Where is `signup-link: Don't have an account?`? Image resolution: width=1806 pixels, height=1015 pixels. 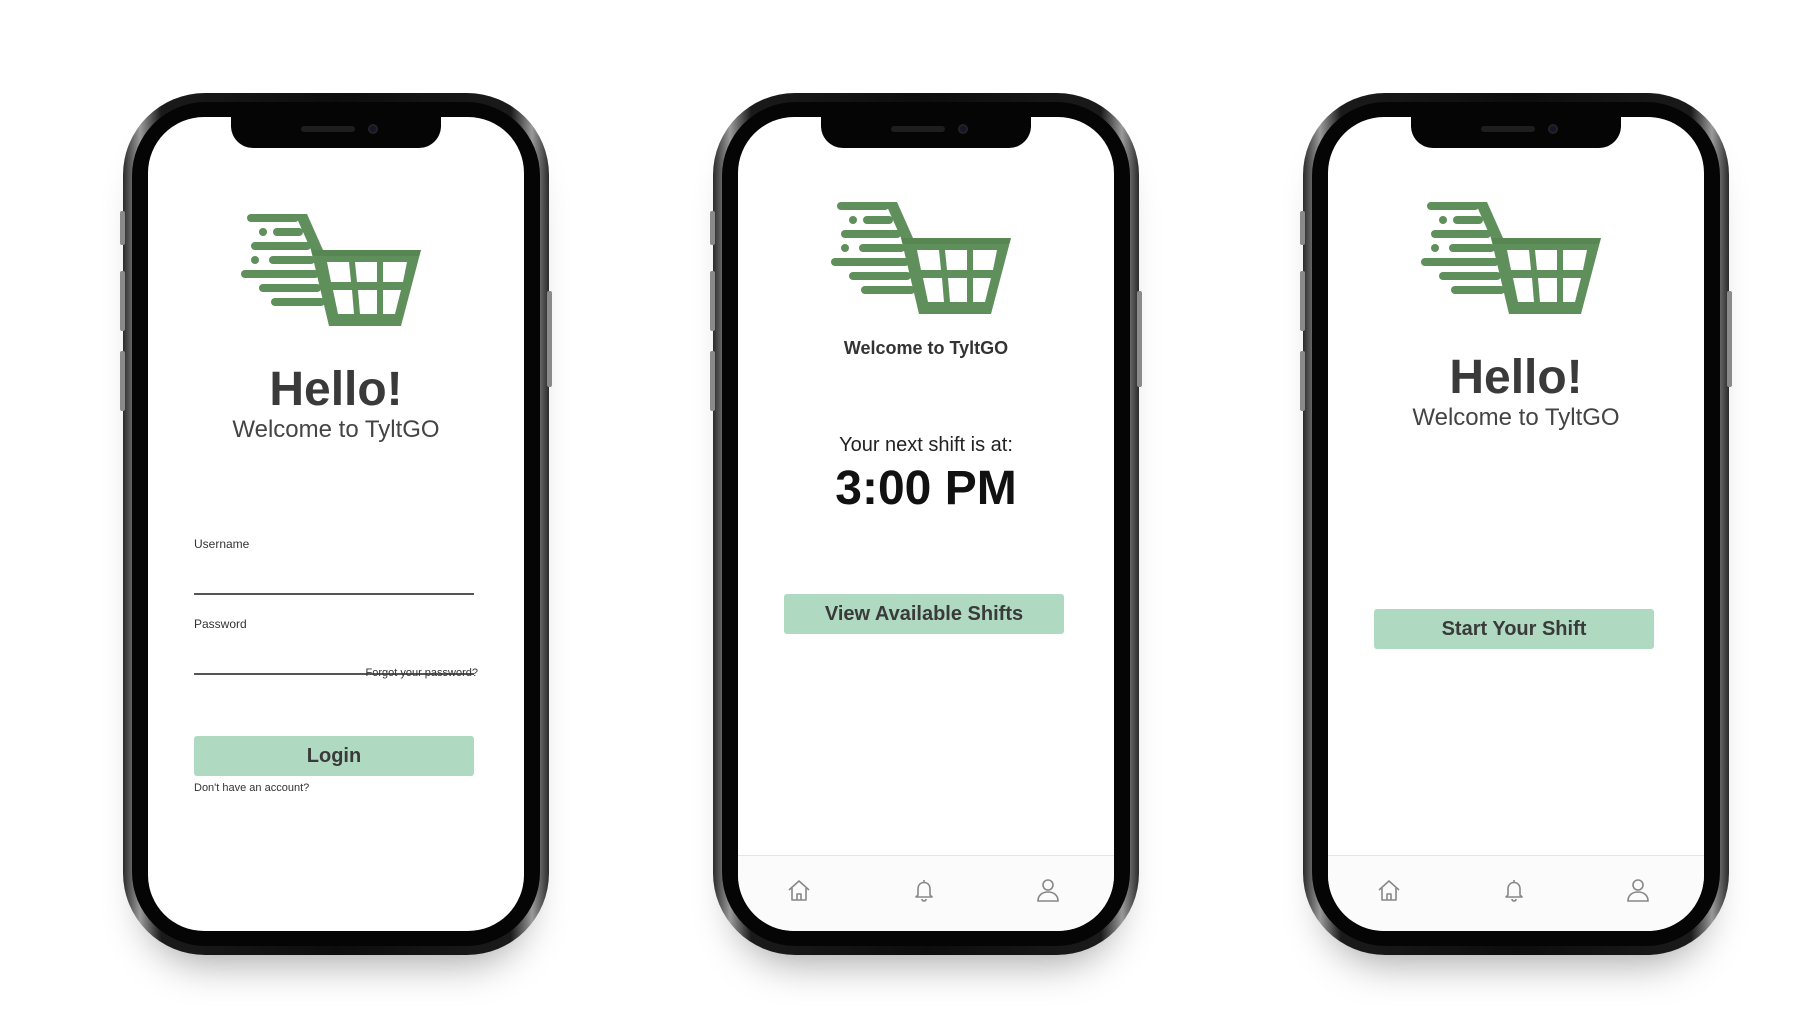 signup-link: Don't have an account? is located at coordinates (251, 788).